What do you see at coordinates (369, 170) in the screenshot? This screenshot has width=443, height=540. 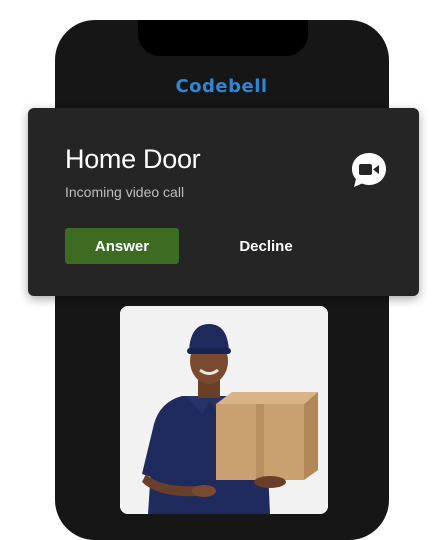 I see `video-call-icon` at bounding box center [369, 170].